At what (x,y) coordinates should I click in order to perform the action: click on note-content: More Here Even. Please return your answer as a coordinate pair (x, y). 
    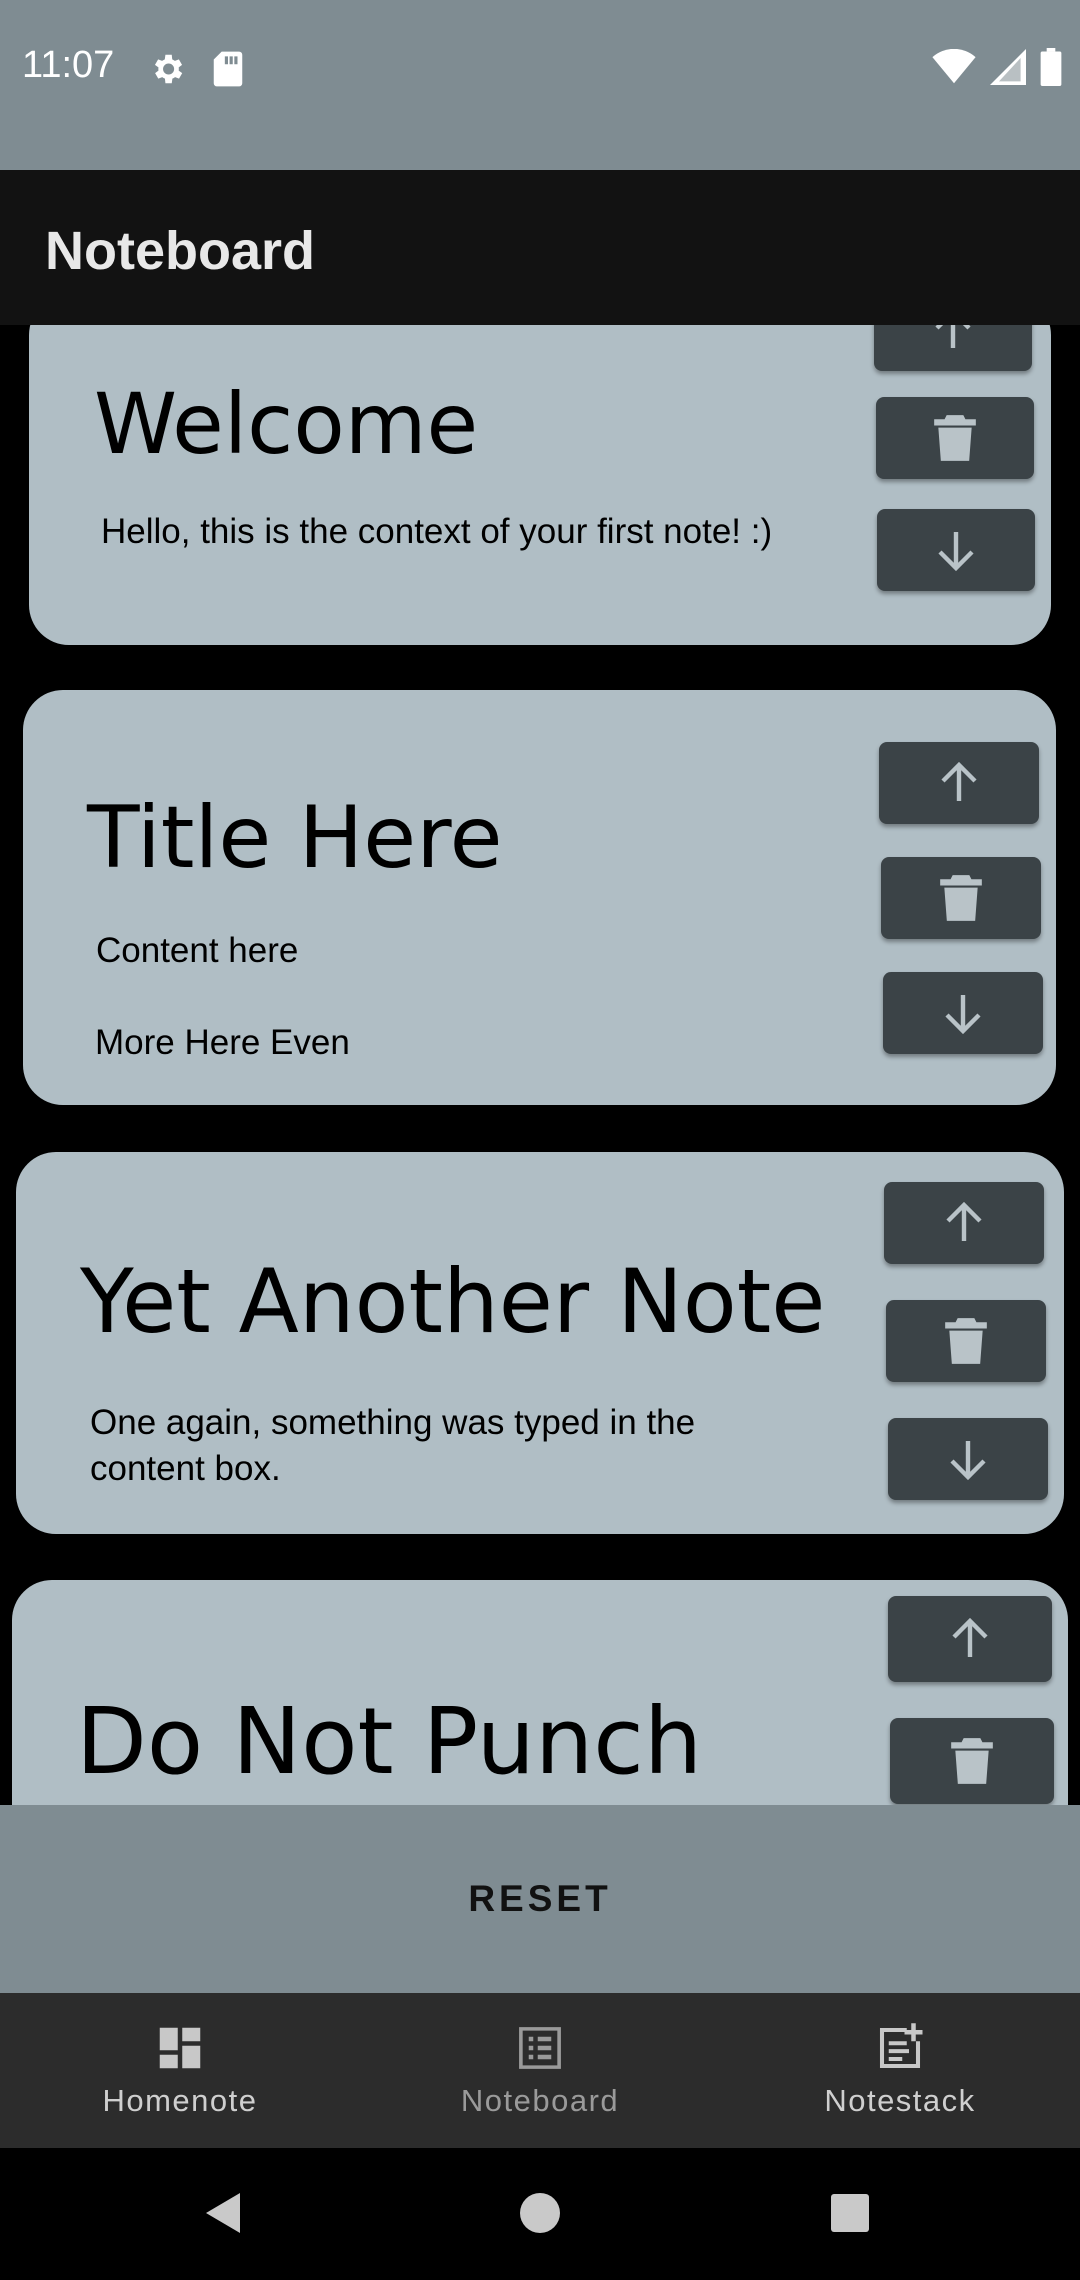
    Looking at the image, I should click on (222, 1042).